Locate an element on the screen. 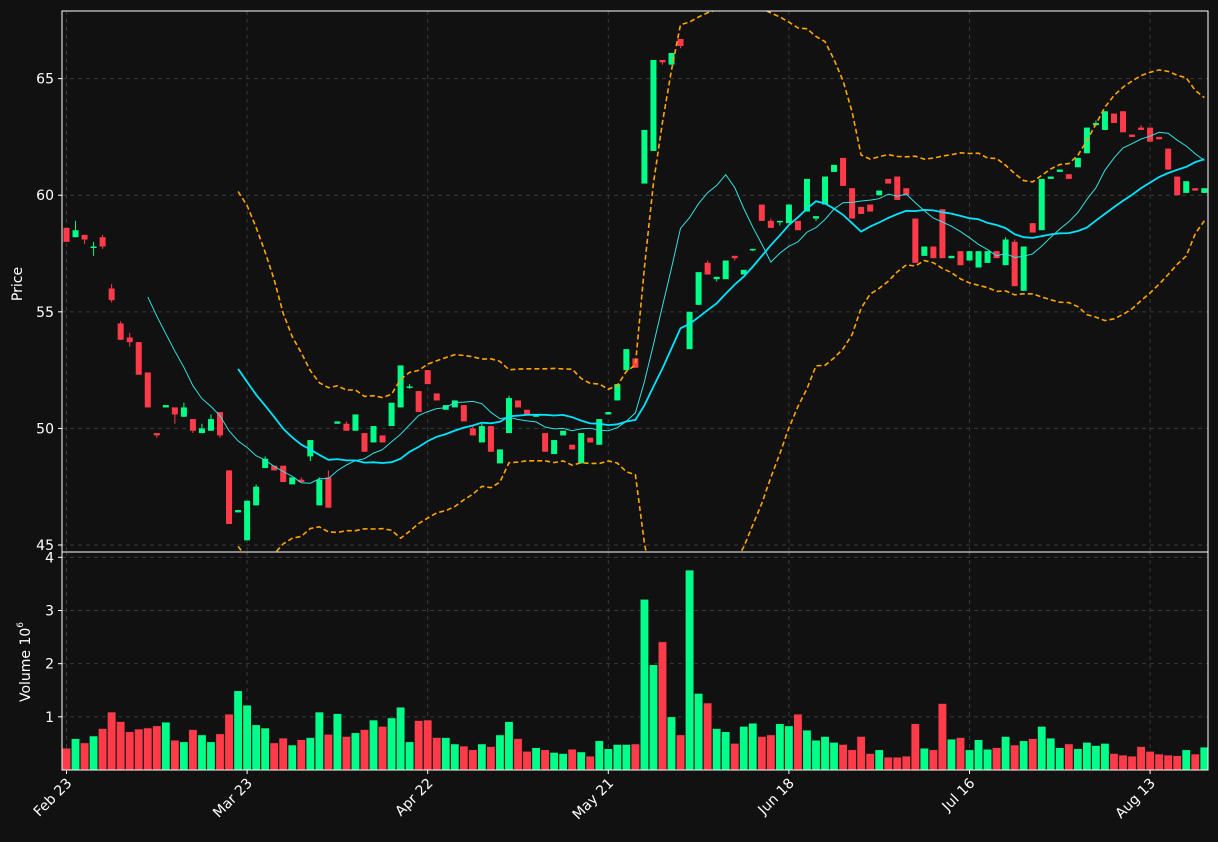 The height and width of the screenshot is (842, 1218). price-tick-label: 55 is located at coordinates (45, 313).